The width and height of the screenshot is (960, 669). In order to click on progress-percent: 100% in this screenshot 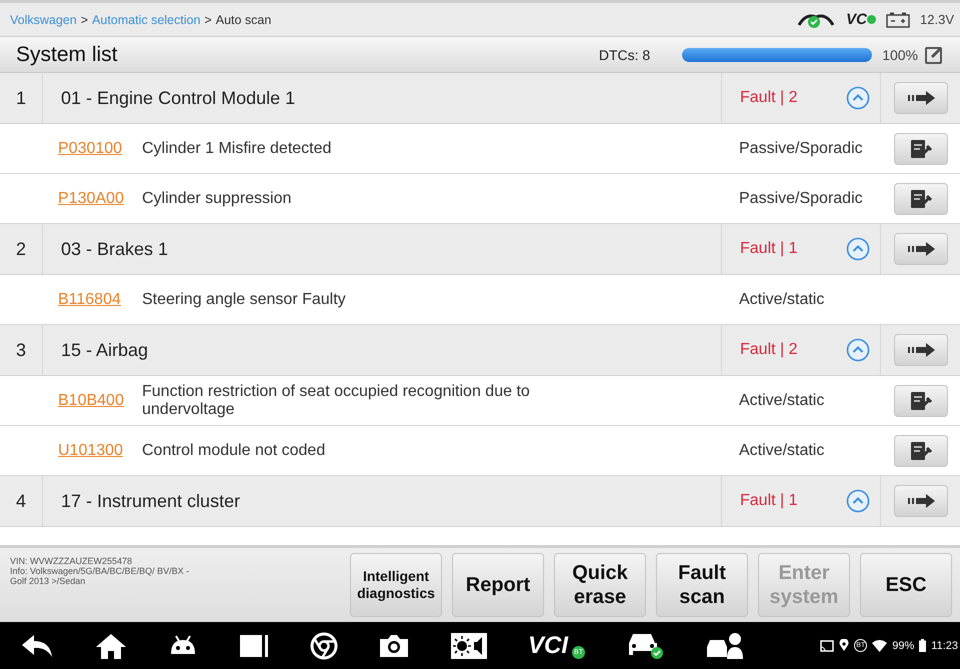, I will do `click(900, 54)`.